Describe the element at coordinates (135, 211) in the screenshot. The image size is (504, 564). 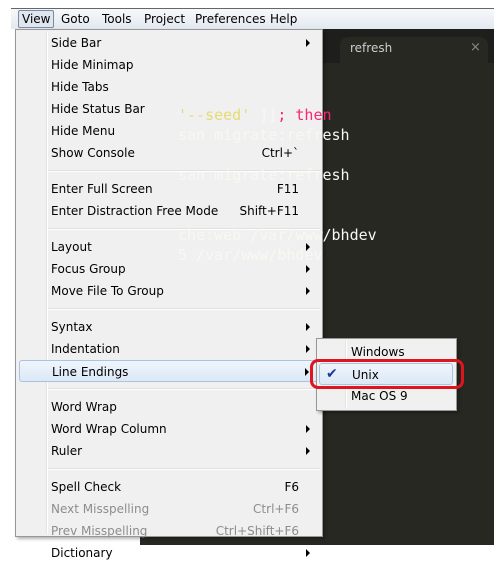
I see `menu-item-label: Enter Distraction Free Mode` at that location.